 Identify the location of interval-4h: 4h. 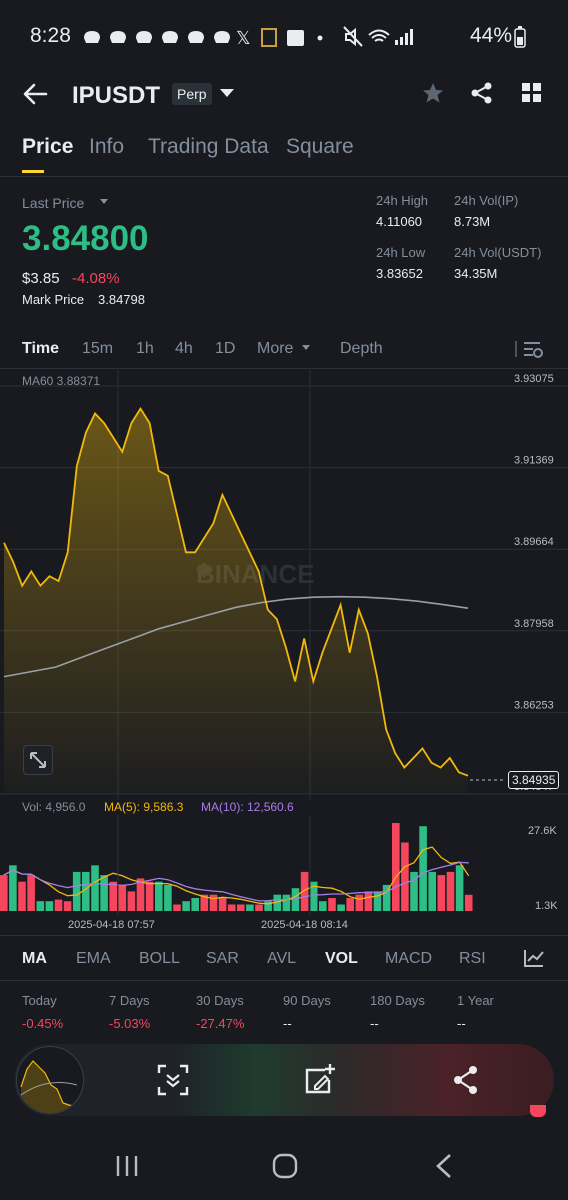
(184, 349).